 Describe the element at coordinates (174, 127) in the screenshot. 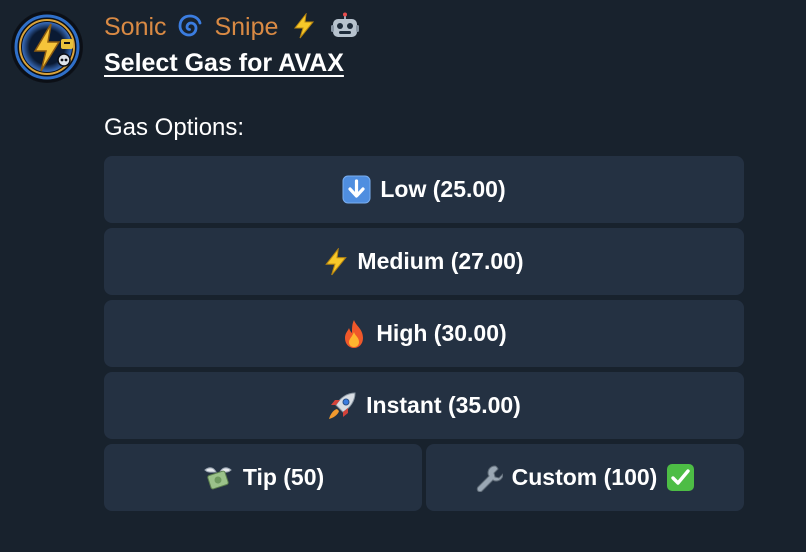

I see `gas-options-label: Gas Options:` at that location.